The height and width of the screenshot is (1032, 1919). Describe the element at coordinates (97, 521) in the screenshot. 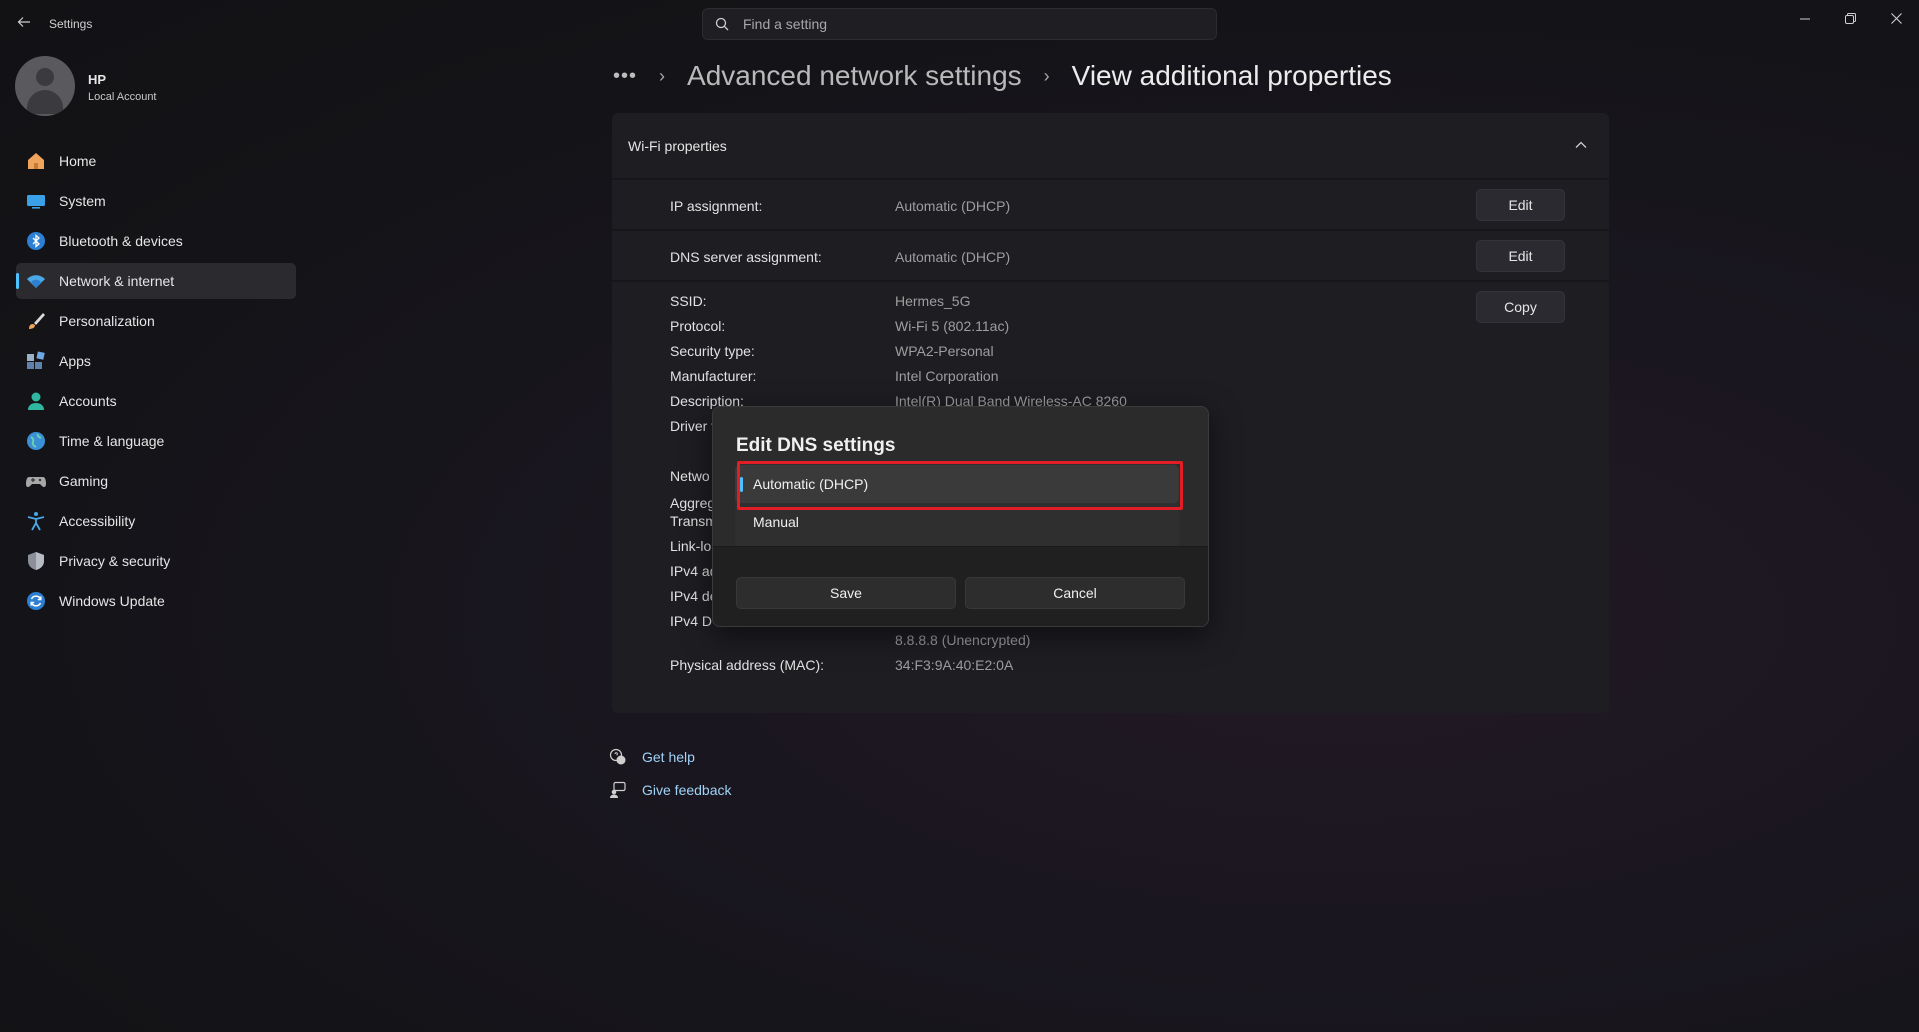

I see `sidebar-item-label: Accessibility` at that location.